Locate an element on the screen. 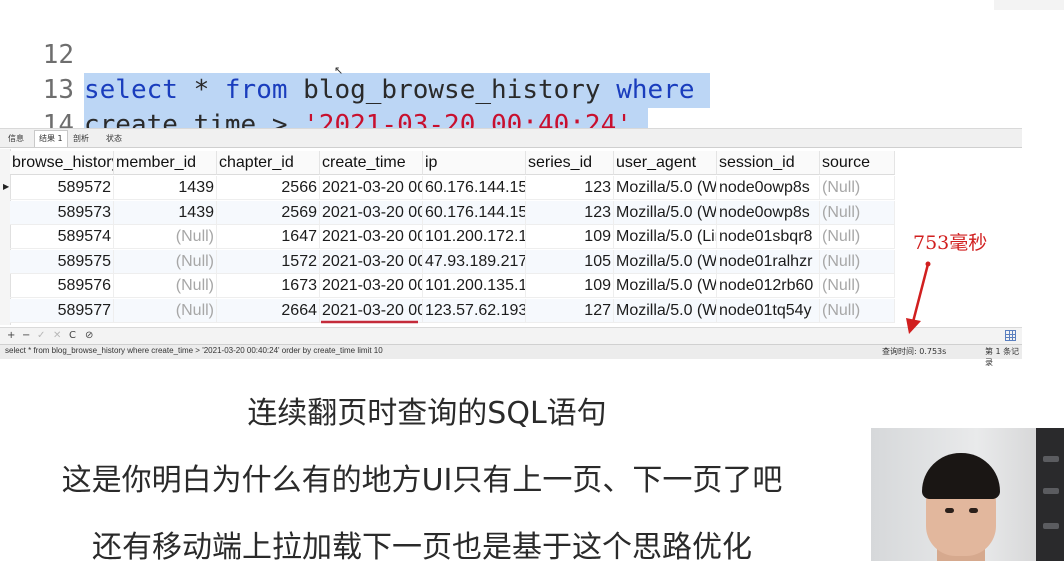 This screenshot has width=1064, height=566. code-token: select is located at coordinates (131, 90).